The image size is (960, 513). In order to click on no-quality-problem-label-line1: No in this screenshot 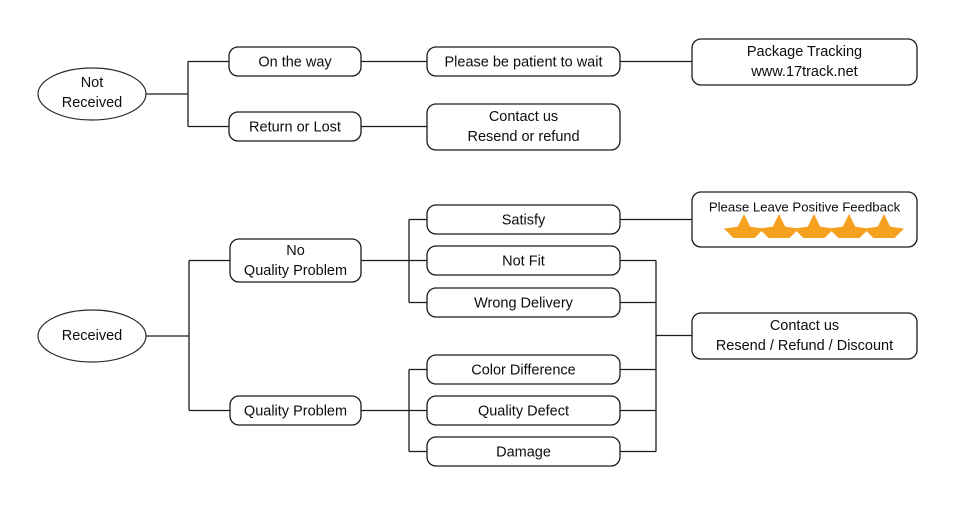, I will do `click(295, 251)`.